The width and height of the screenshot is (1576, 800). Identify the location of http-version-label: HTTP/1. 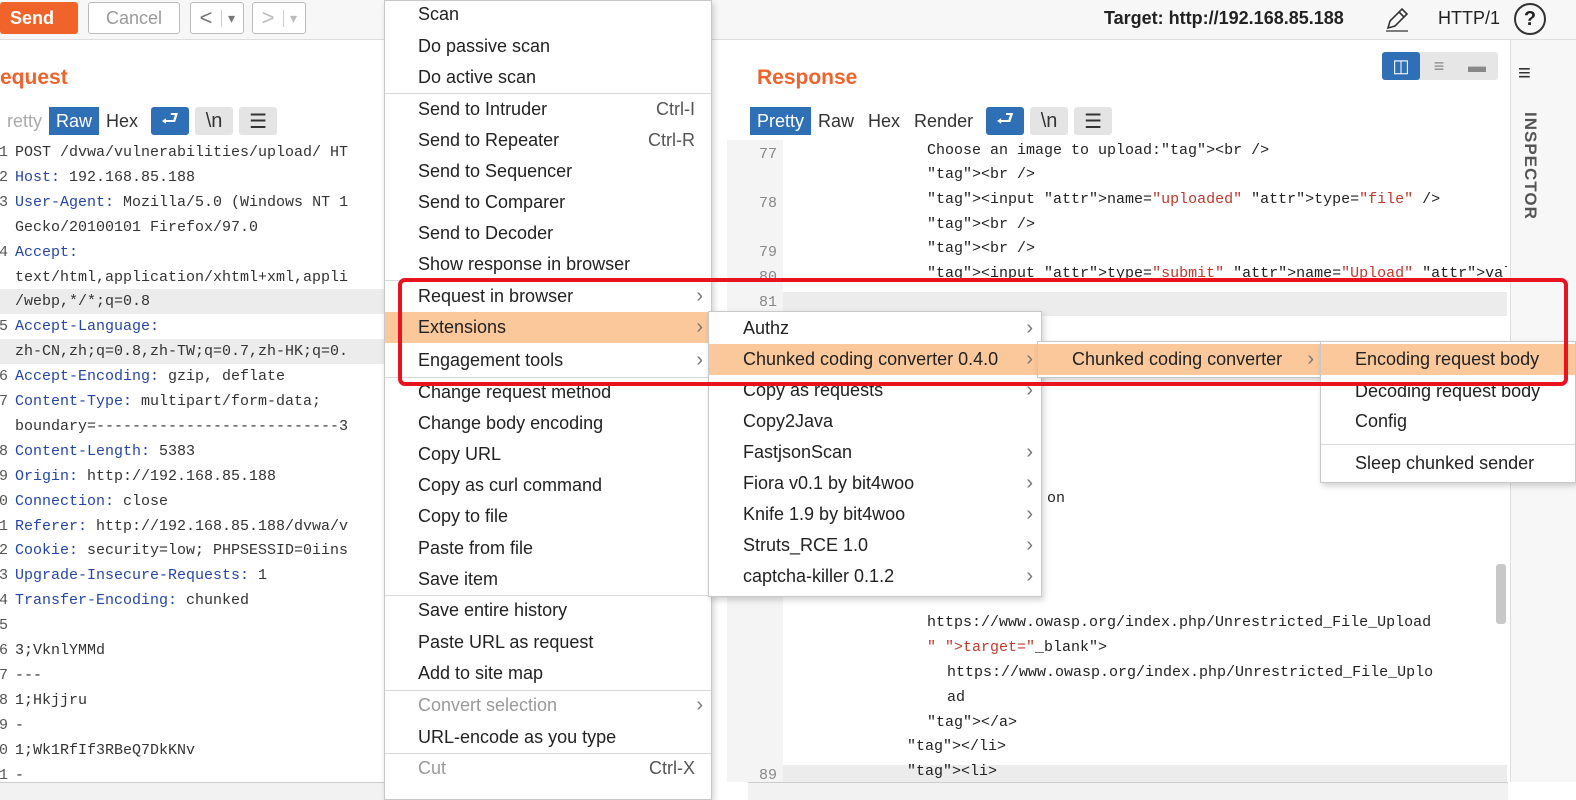
(1469, 18).